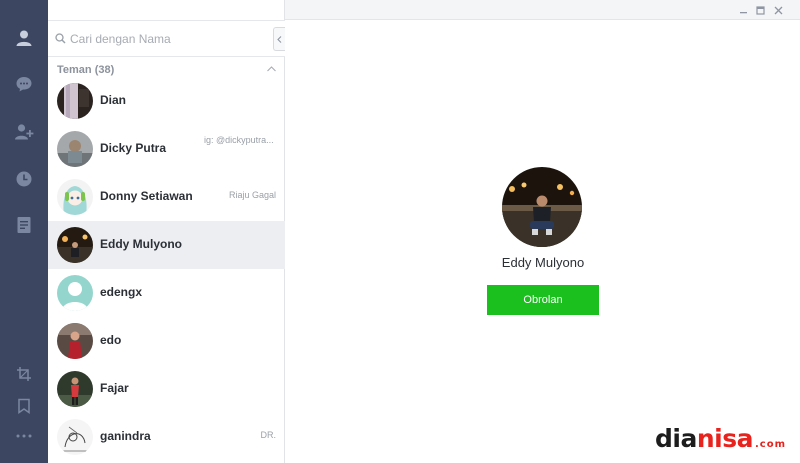 The width and height of the screenshot is (800, 463). Describe the element at coordinates (268, 435) in the screenshot. I see `friend-status: DR.` at that location.